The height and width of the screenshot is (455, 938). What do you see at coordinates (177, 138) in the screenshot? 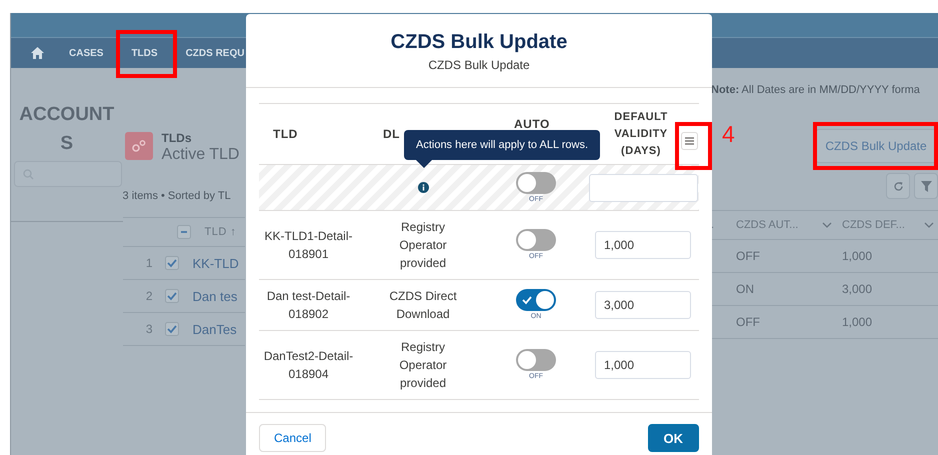
I see `object-label: TLDs` at bounding box center [177, 138].